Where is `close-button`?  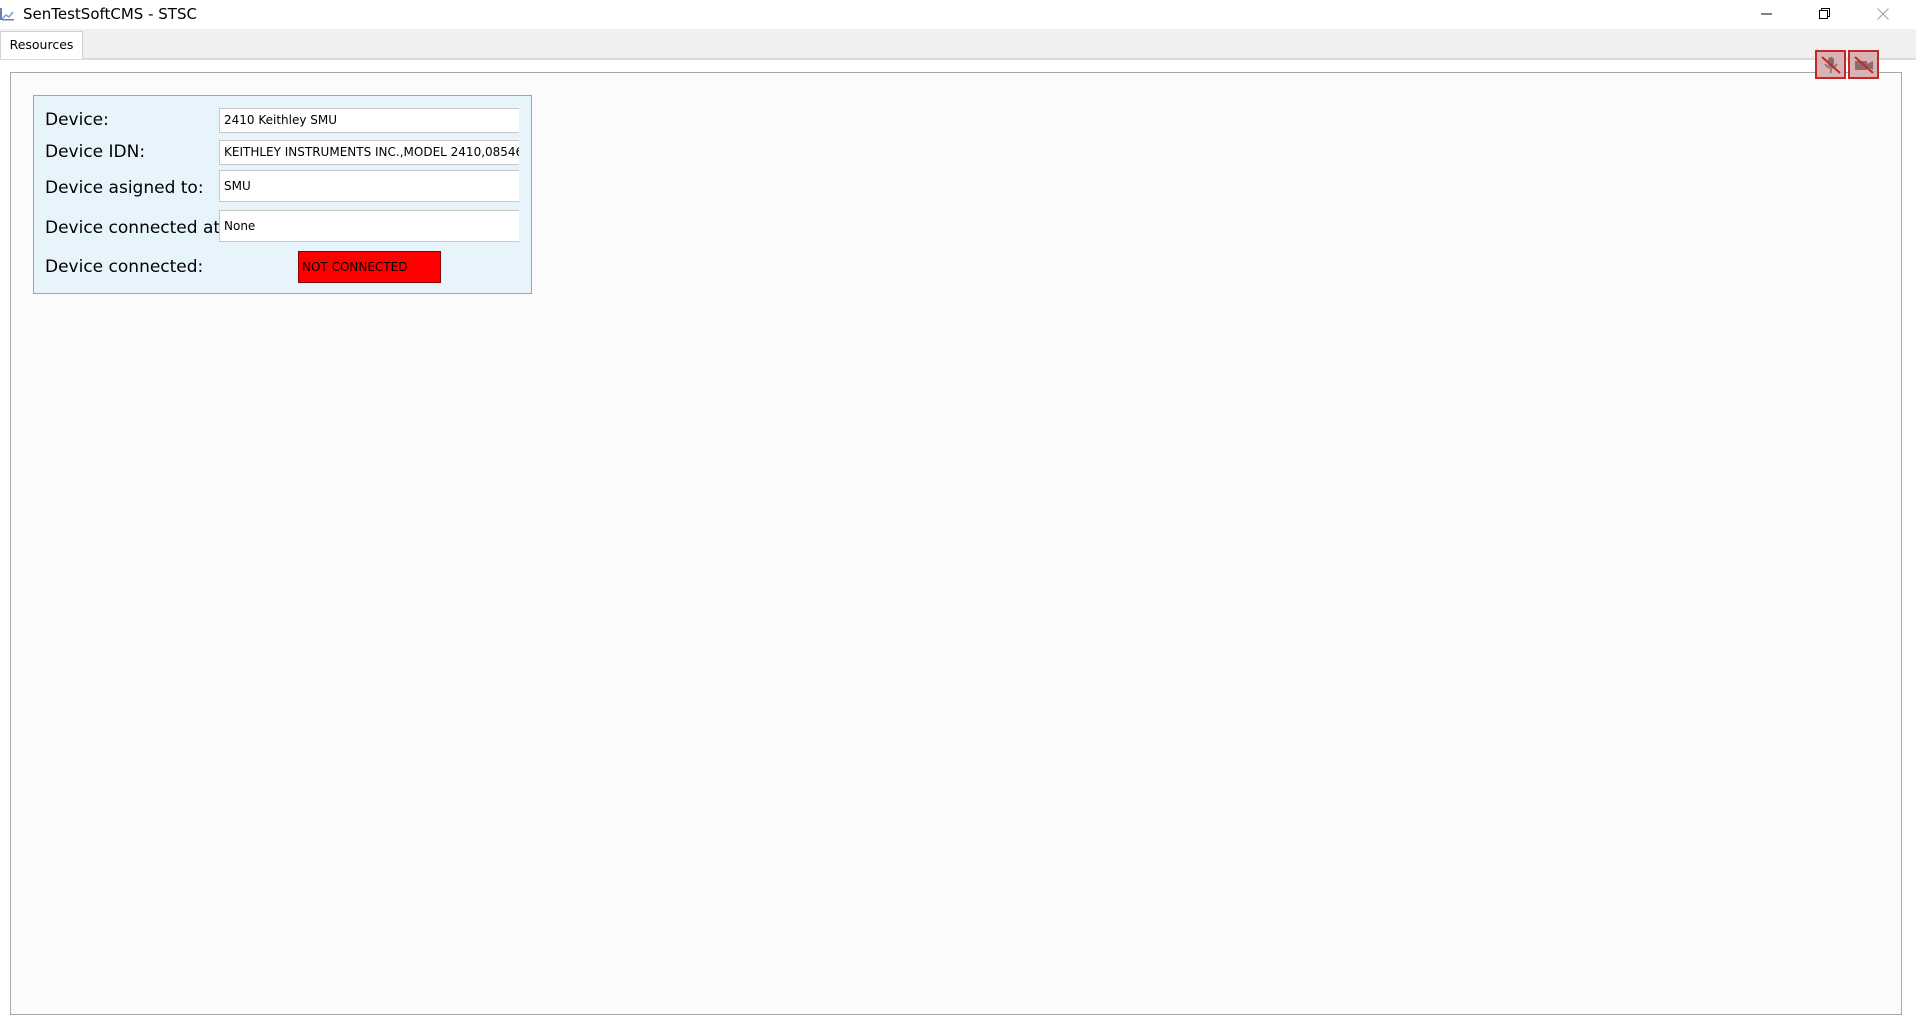
close-button is located at coordinates (1883, 14).